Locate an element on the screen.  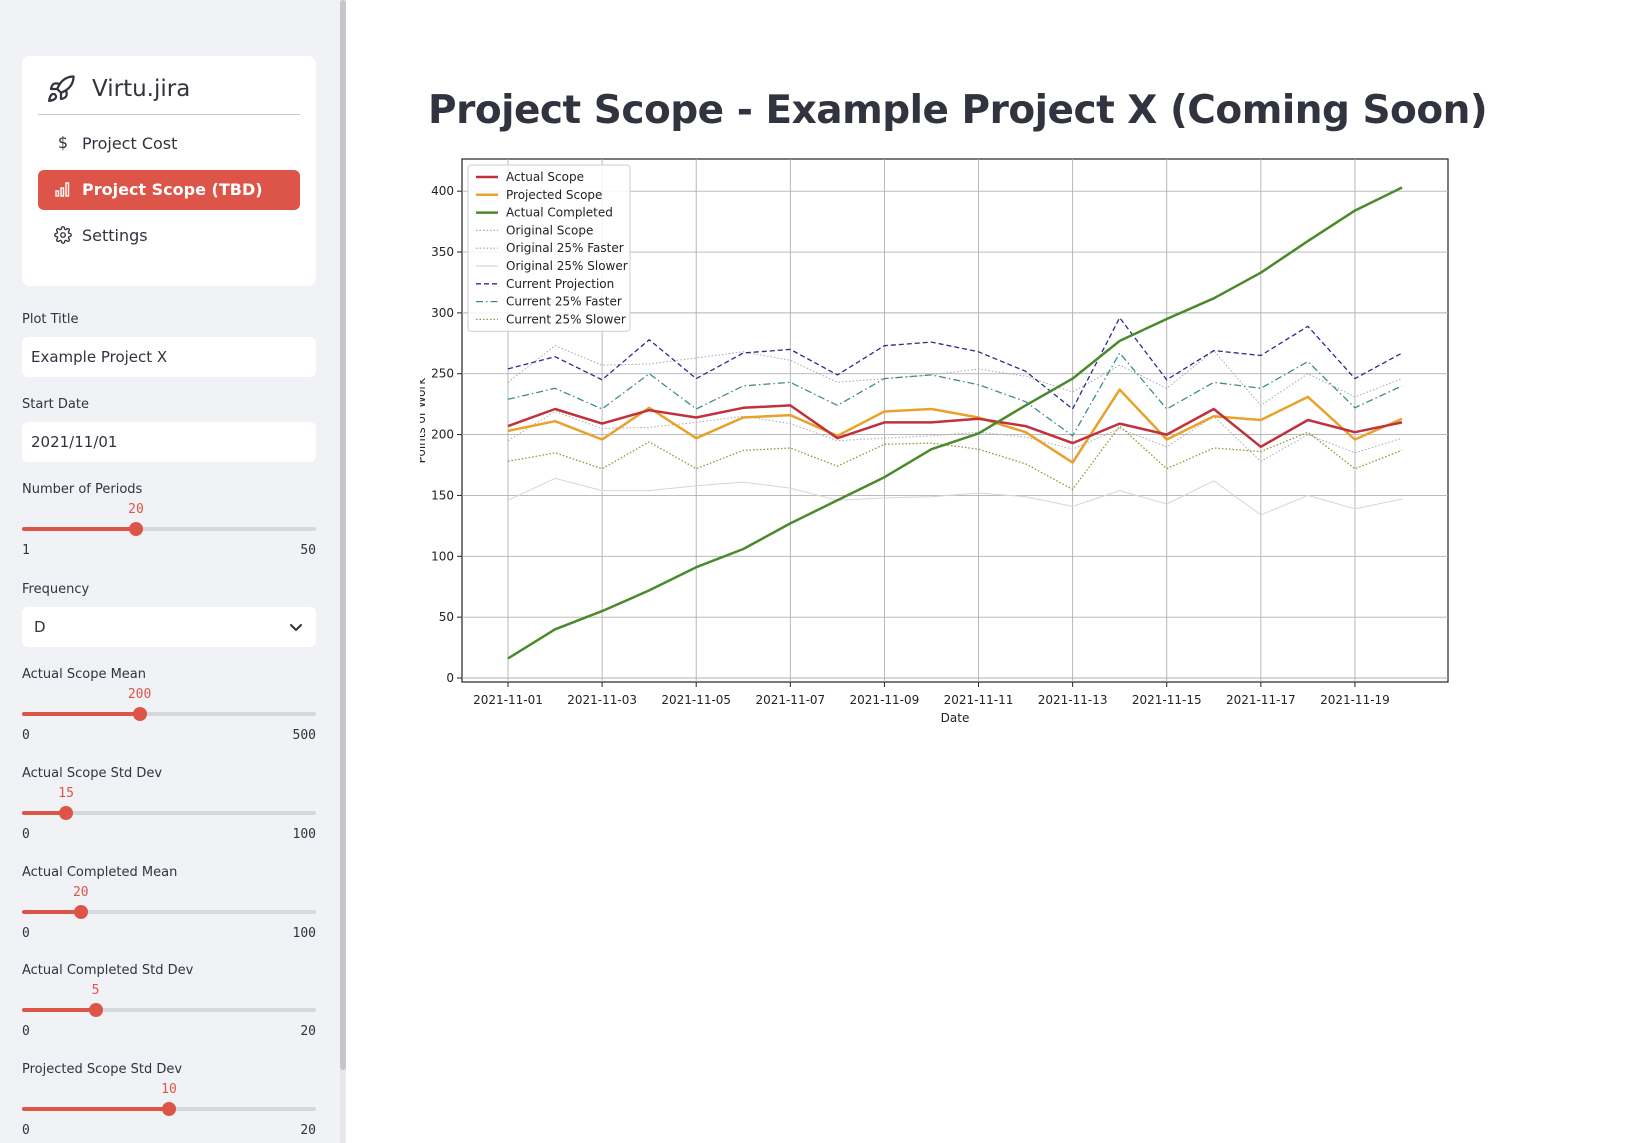
legend-label: Original Scope is located at coordinates (549, 230).